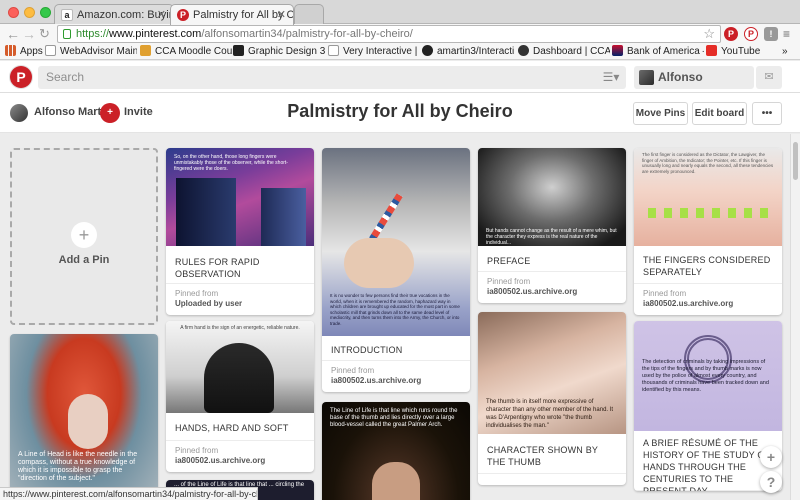  Describe the element at coordinates (708, 265) in the screenshot. I see `pin-title: THE FINGERS CONSIDERED SEPARATELY` at that location.